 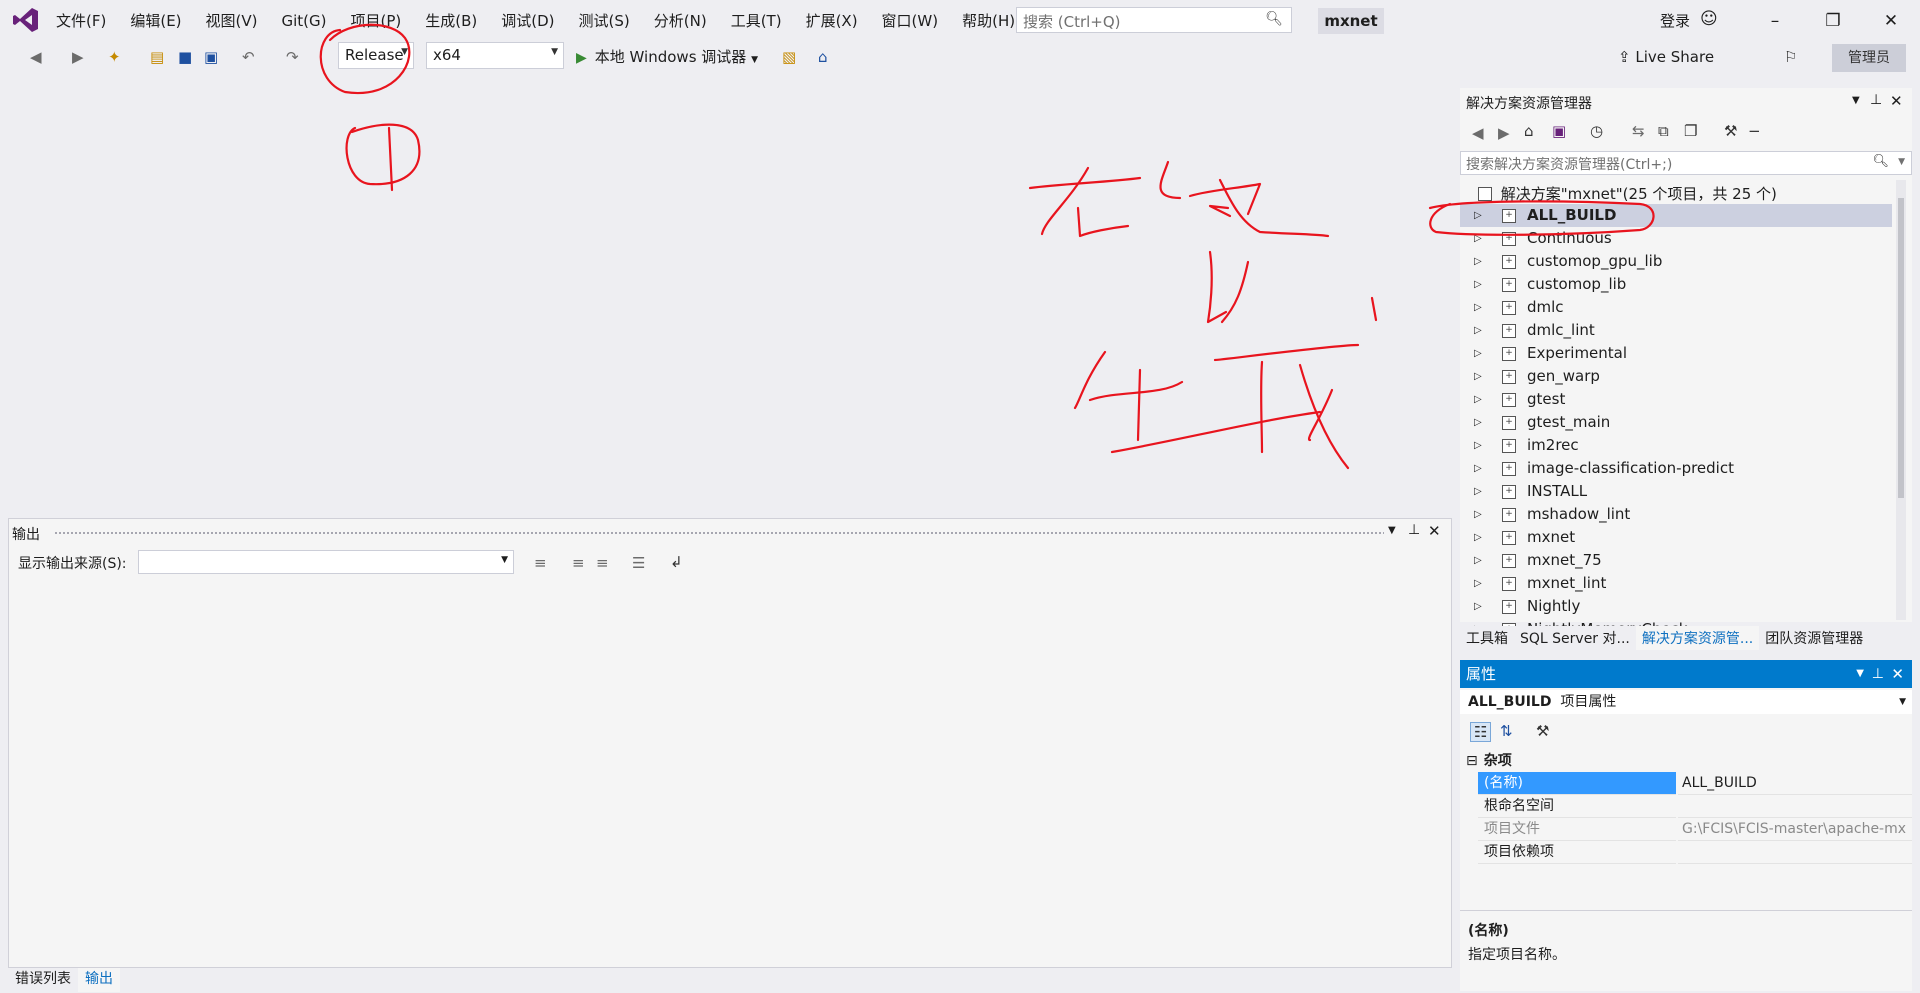 I want to click on show-all-files-icon: ❐, so click(x=1690, y=131).